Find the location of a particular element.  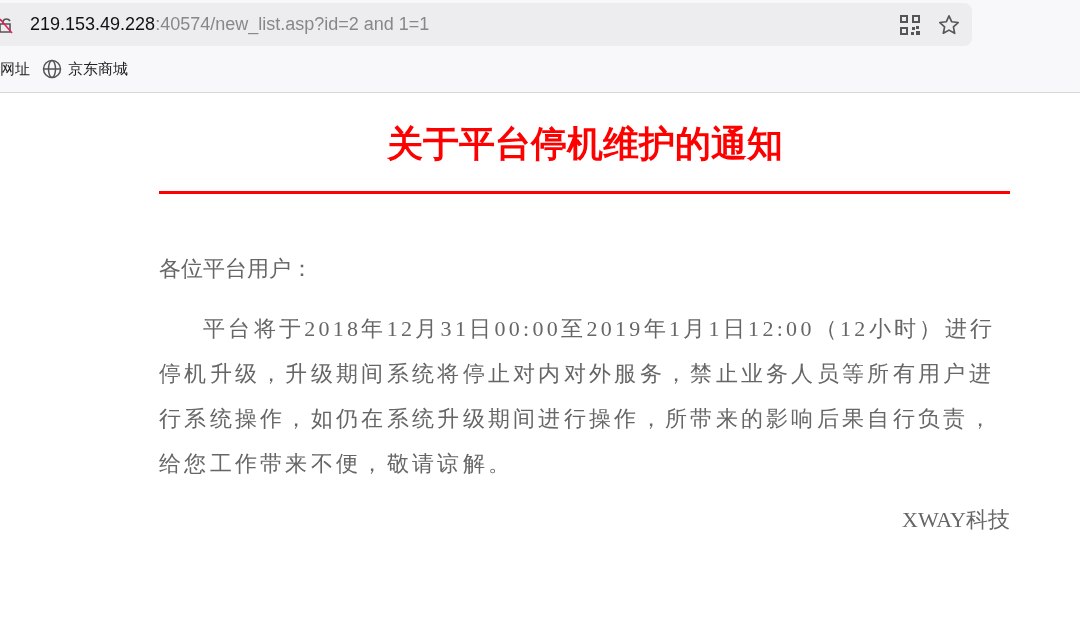

bookmark-item: 网址 is located at coordinates (15, 69).